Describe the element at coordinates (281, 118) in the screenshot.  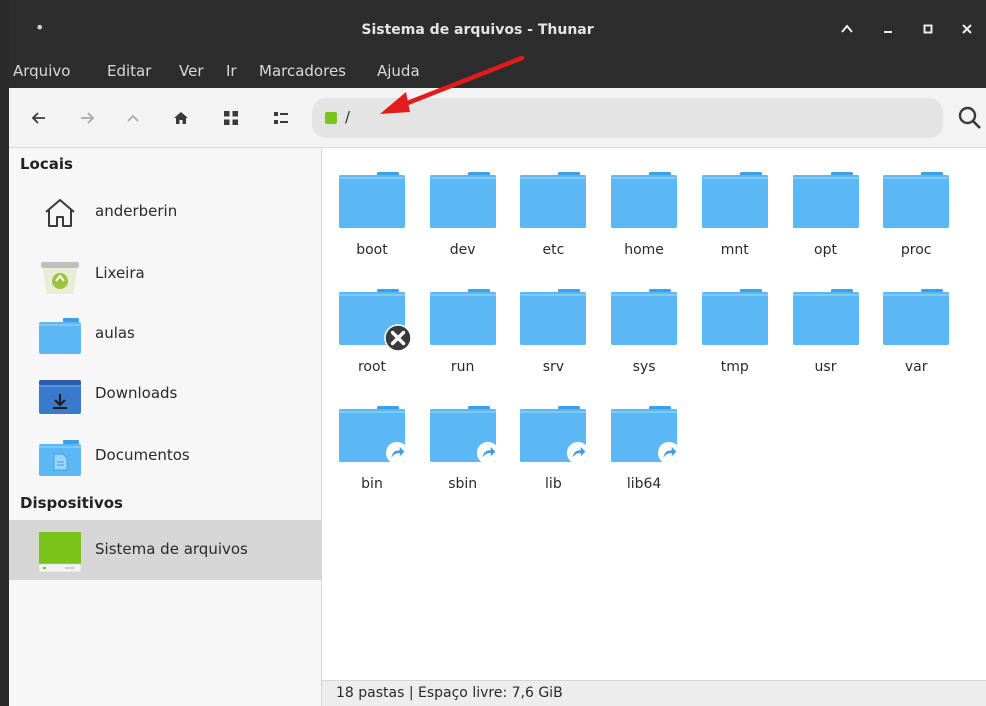
I see `list-view-button` at that location.